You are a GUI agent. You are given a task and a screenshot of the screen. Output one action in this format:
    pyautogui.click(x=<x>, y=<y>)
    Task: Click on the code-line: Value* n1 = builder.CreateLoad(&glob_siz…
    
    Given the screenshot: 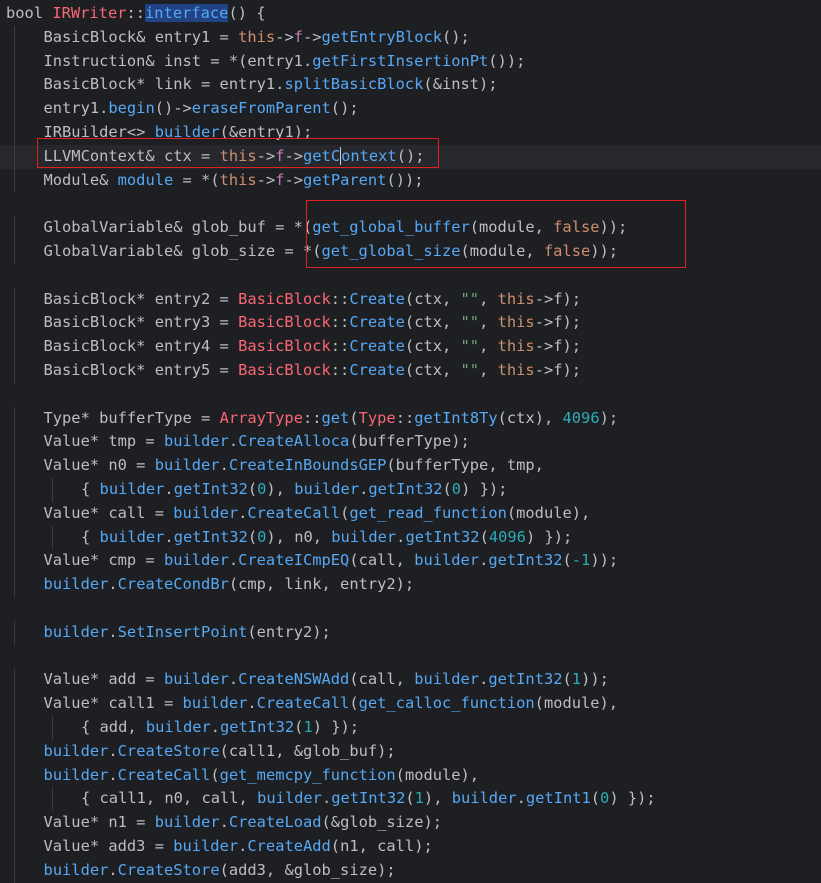 What is the action you would take?
    pyautogui.click(x=410, y=823)
    